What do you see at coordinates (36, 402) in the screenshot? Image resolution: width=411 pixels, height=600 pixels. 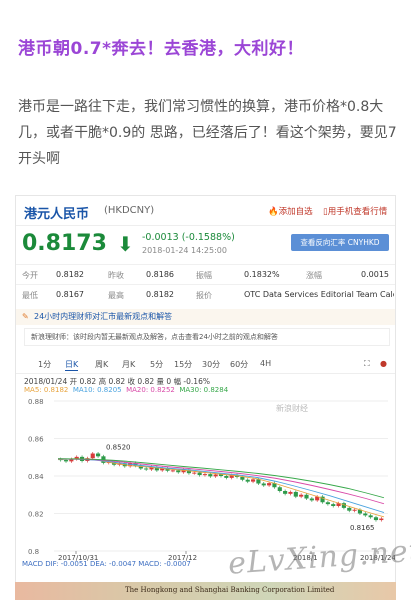 I see `y-tick-label: 0.88` at bounding box center [36, 402].